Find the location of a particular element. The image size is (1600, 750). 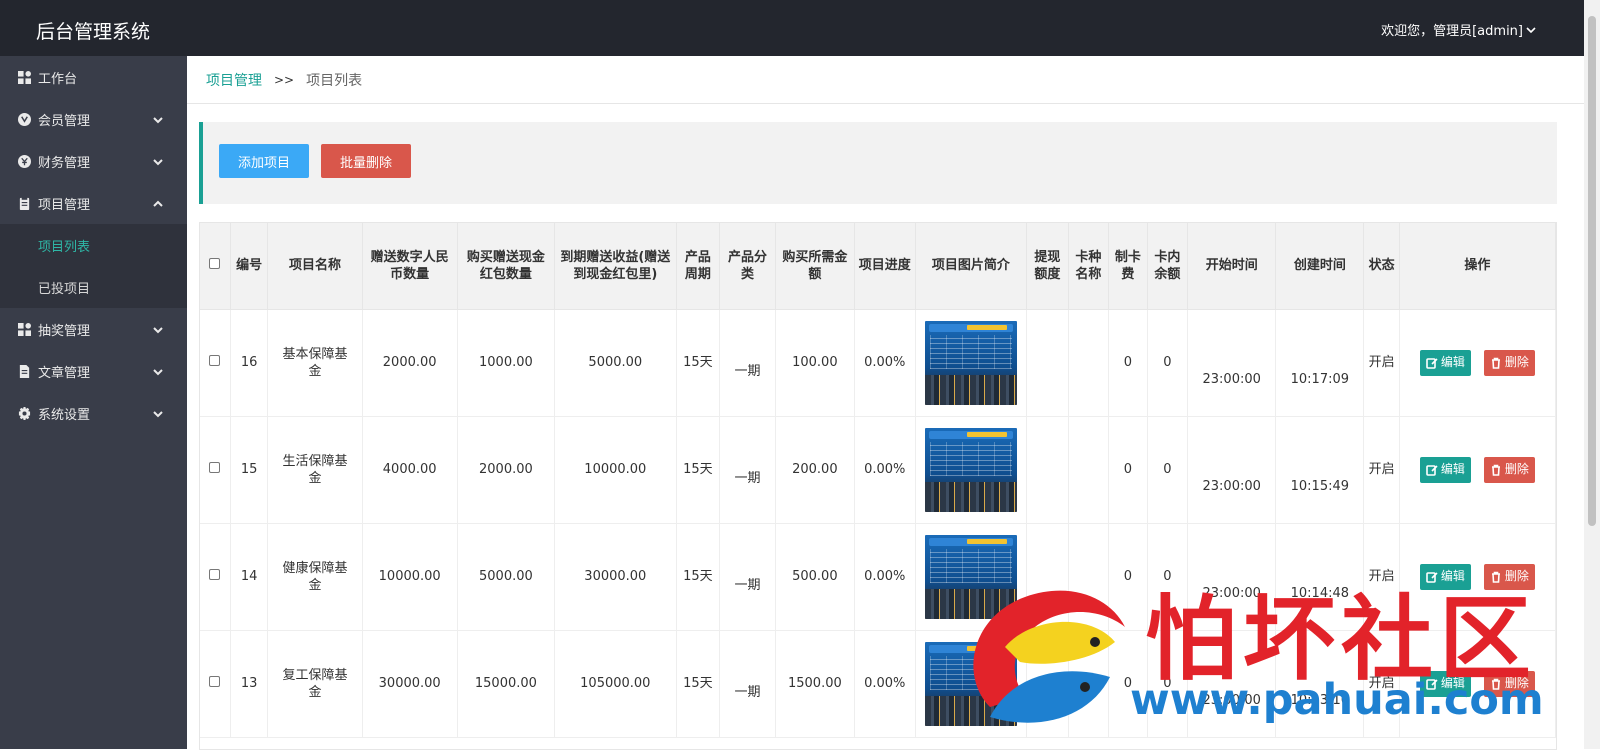

header-id: 编号 is located at coordinates (249, 266).